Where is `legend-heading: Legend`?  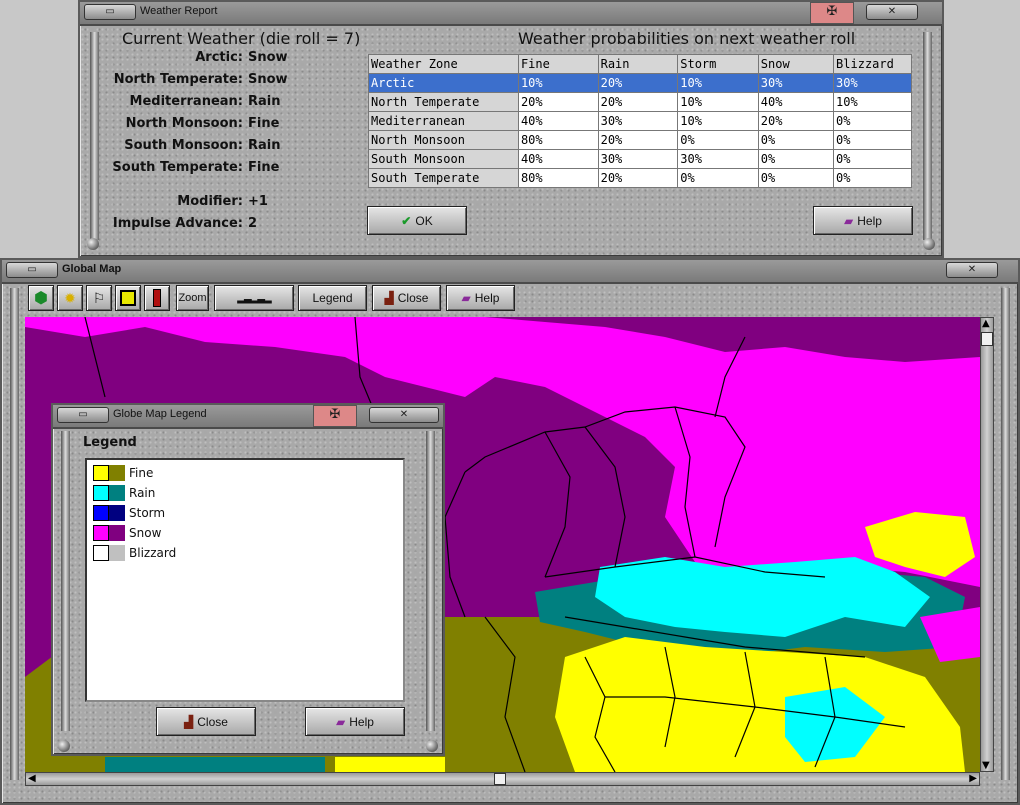
legend-heading: Legend is located at coordinates (110, 442).